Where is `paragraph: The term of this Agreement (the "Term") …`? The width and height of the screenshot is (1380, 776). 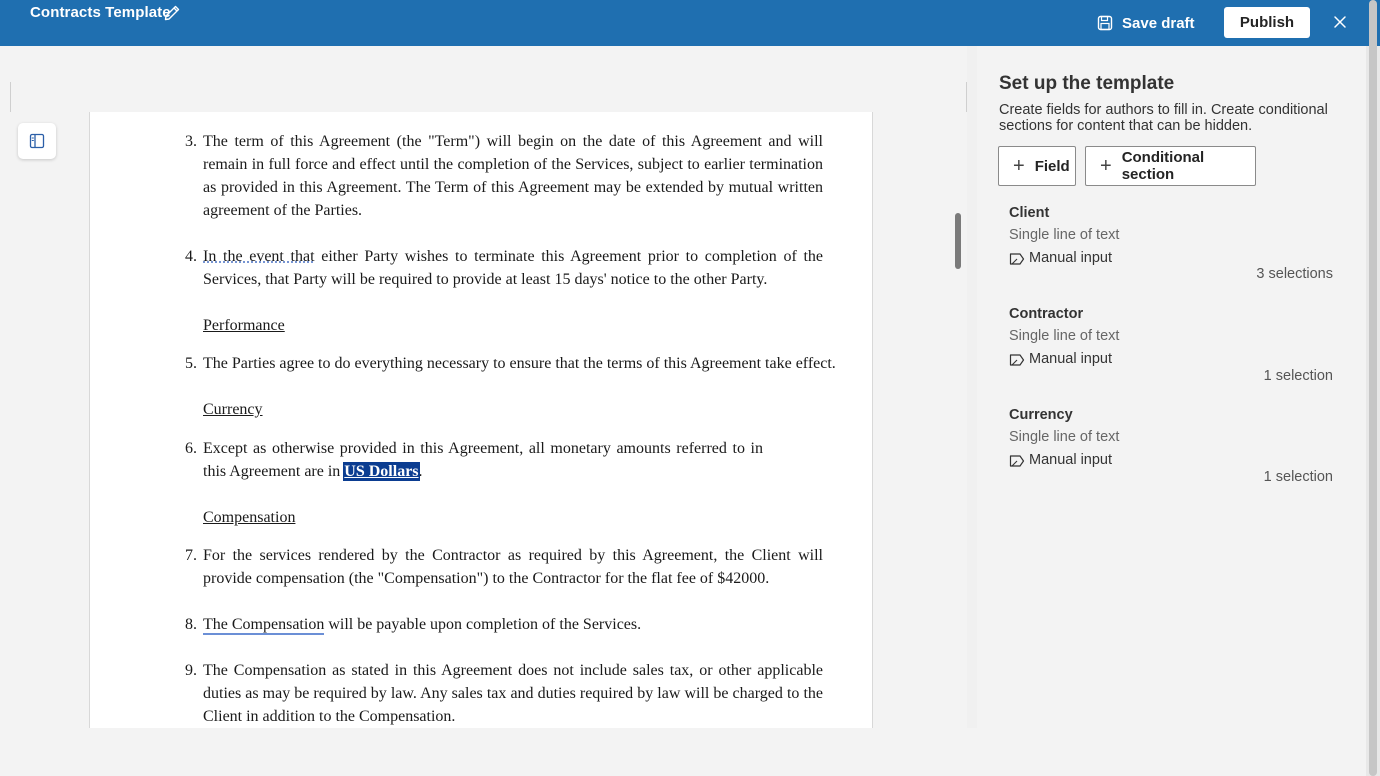 paragraph: The term of this Agreement (the "Term") … is located at coordinates (513, 176).